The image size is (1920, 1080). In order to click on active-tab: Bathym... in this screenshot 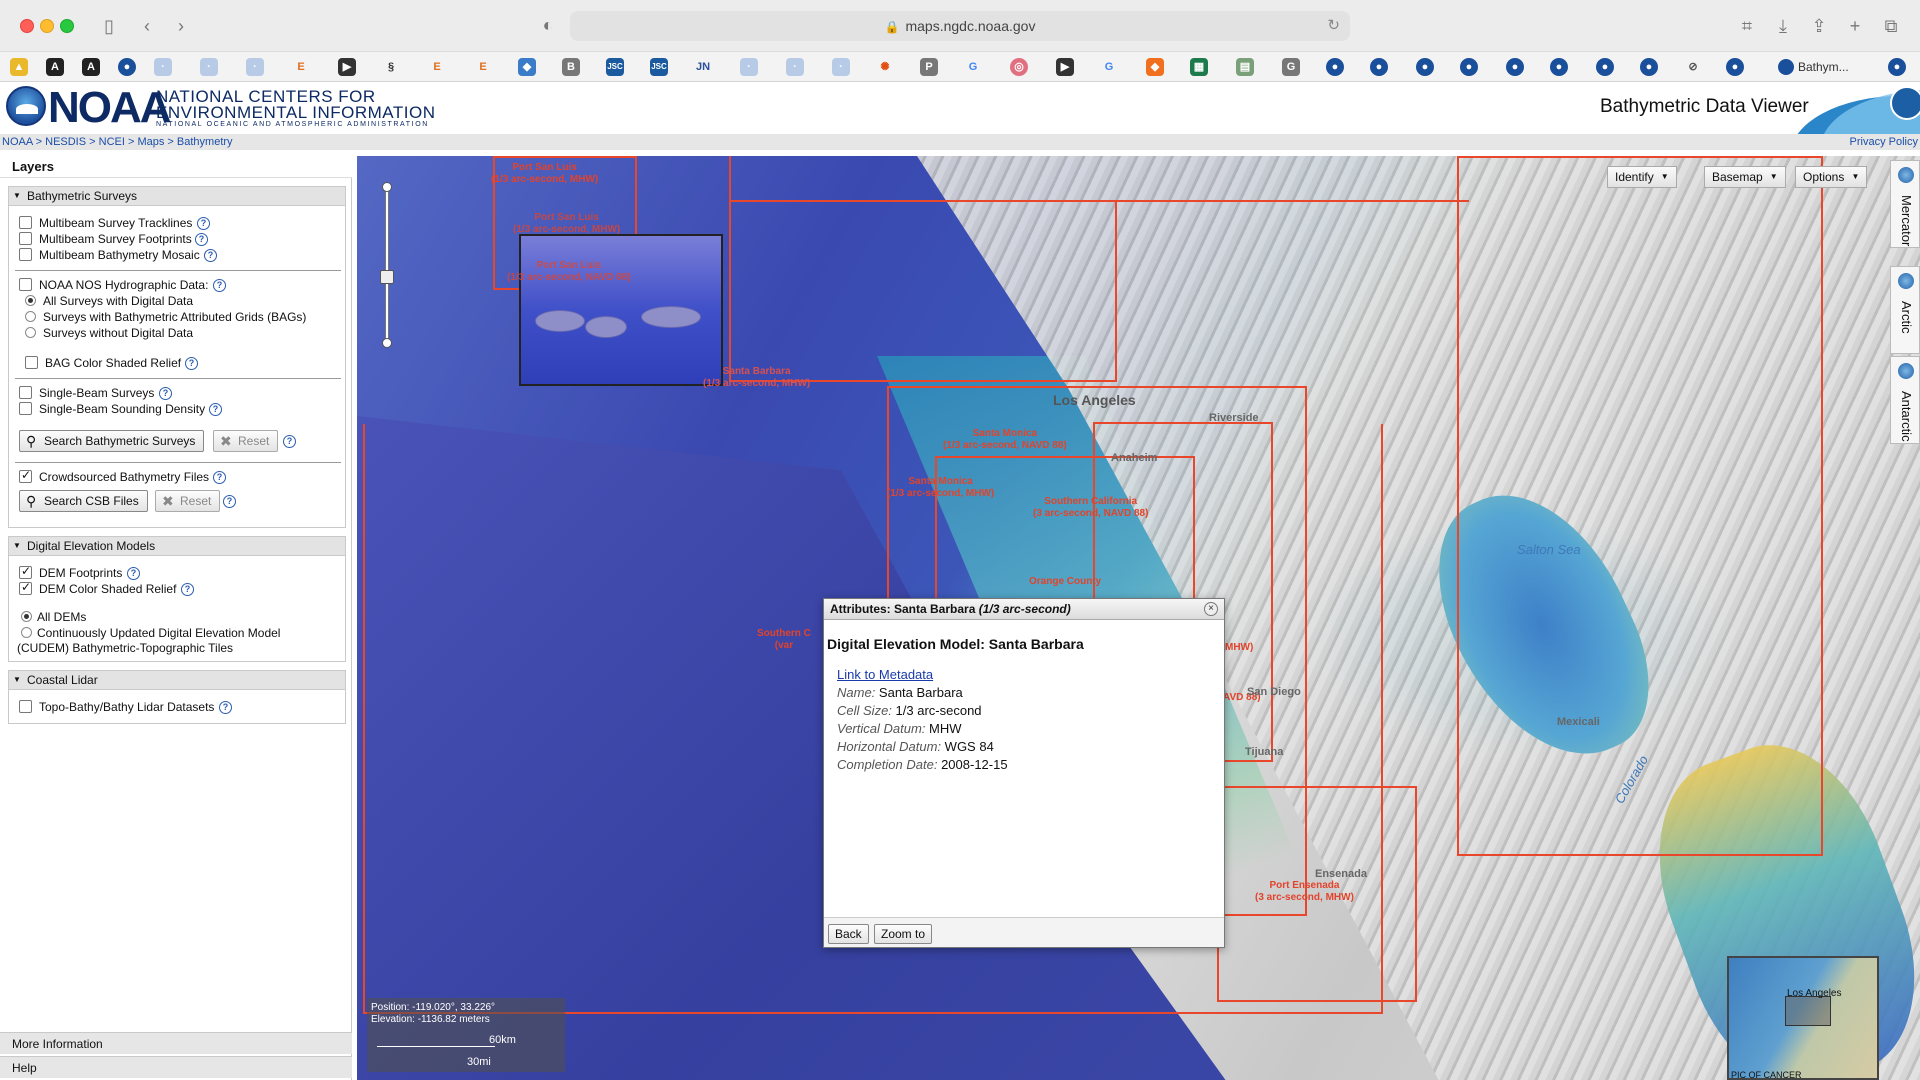, I will do `click(1825, 67)`.